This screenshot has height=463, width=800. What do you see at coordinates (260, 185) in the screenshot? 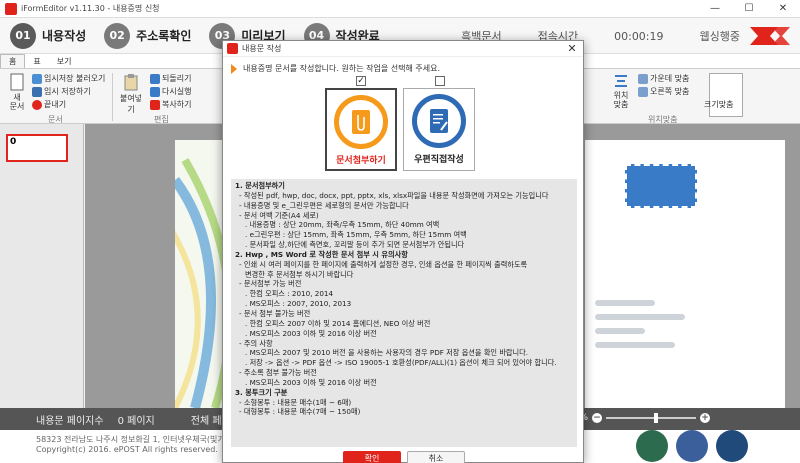
I see `instruction-line: 1. 문서첨부하기` at bounding box center [260, 185].